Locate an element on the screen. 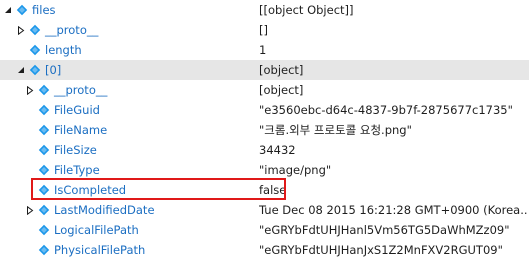 Image resolution: width=529 pixels, height=263 pixels. property-name: LogicalFilePath is located at coordinates (96, 230).